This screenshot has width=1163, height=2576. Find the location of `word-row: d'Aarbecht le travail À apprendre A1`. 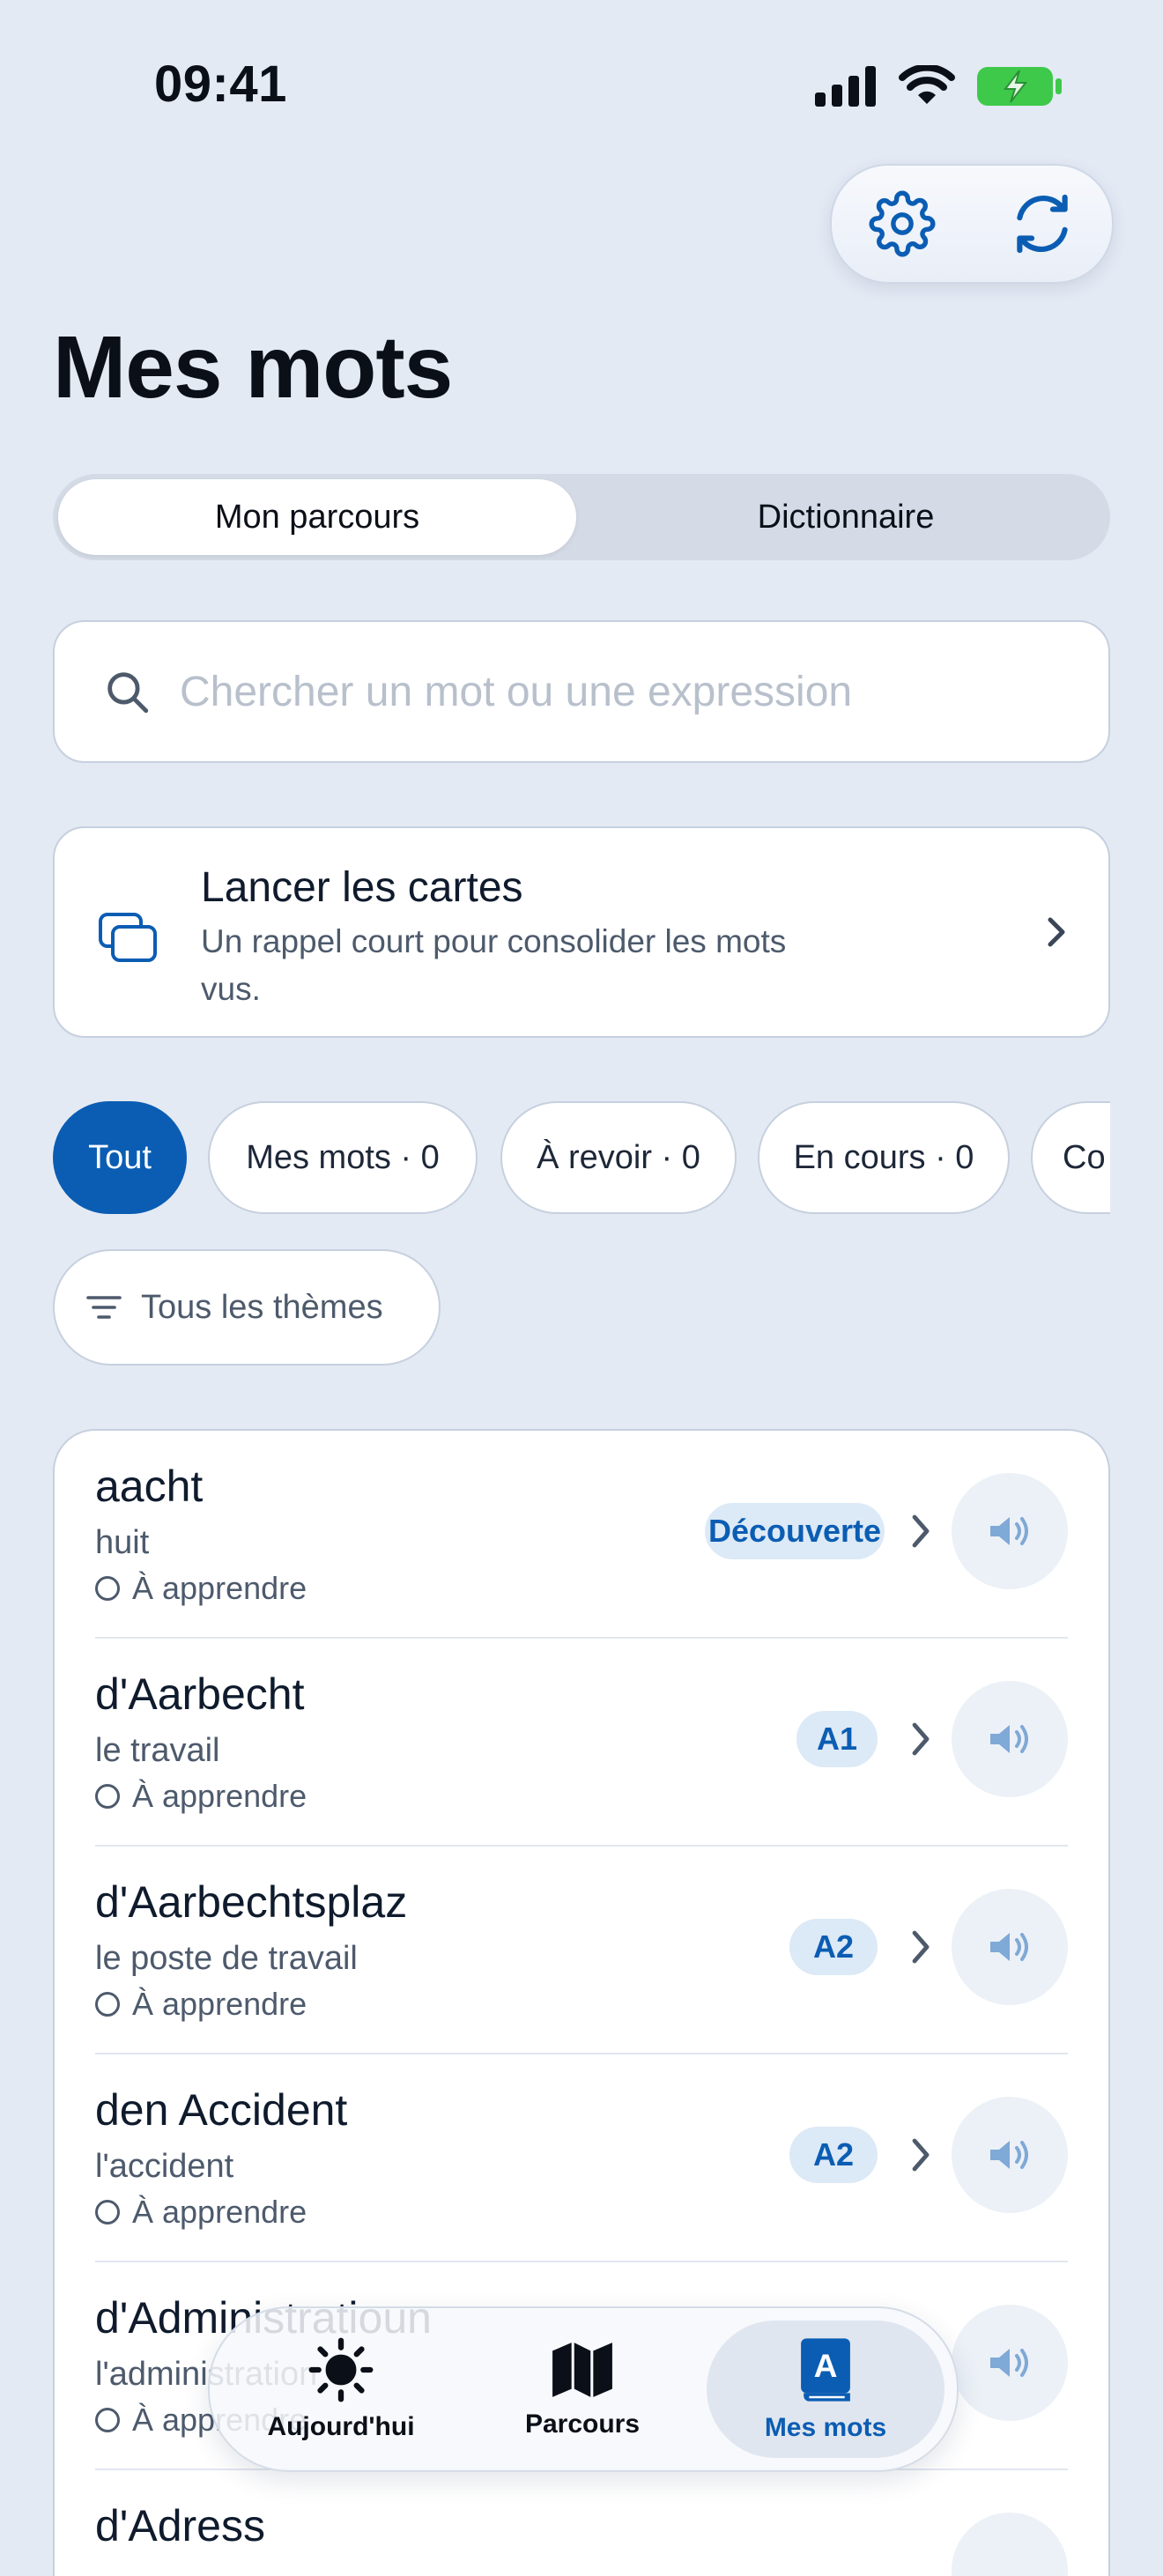

word-row: d'Aarbecht le travail À apprendre A1 is located at coordinates (581, 1743).